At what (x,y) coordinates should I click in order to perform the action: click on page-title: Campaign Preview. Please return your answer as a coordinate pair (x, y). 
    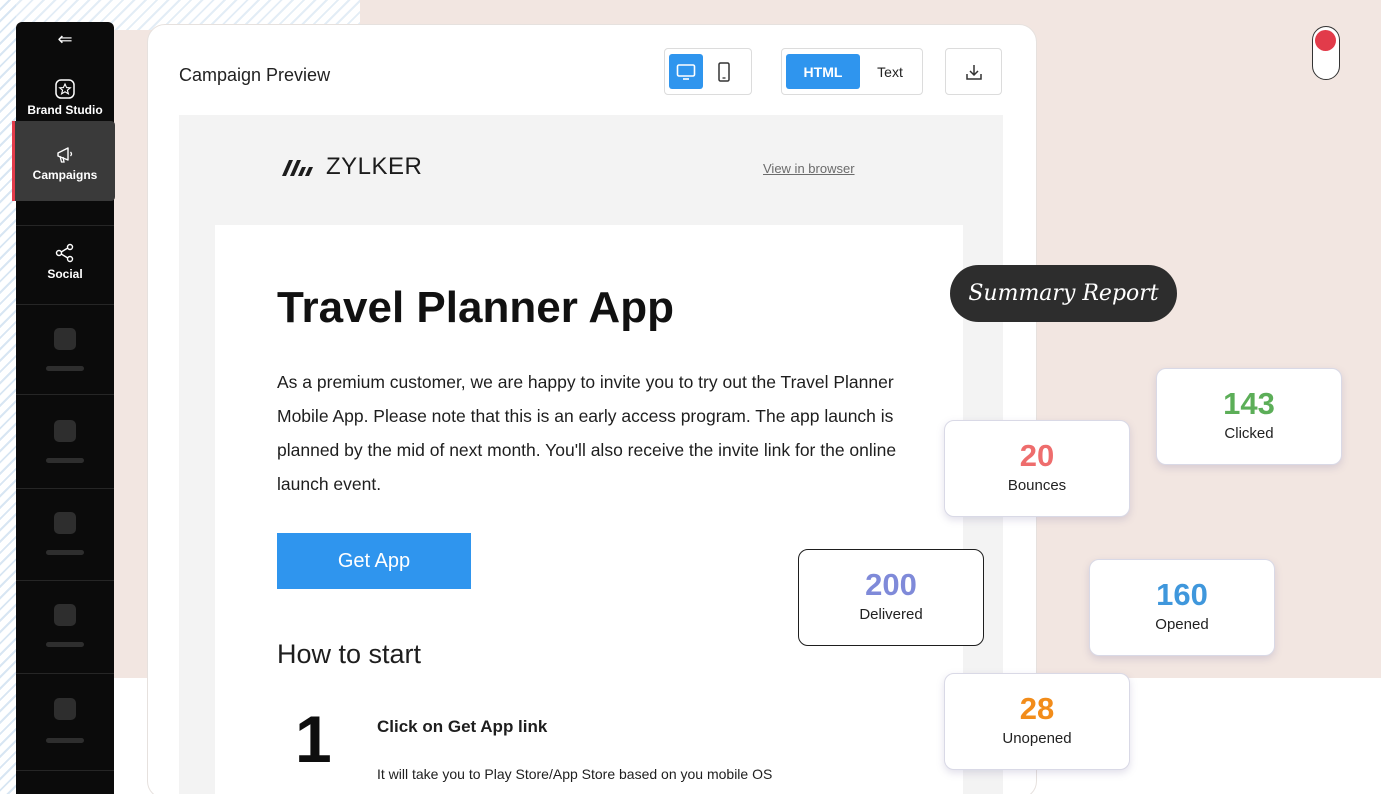
    Looking at the image, I should click on (255, 75).